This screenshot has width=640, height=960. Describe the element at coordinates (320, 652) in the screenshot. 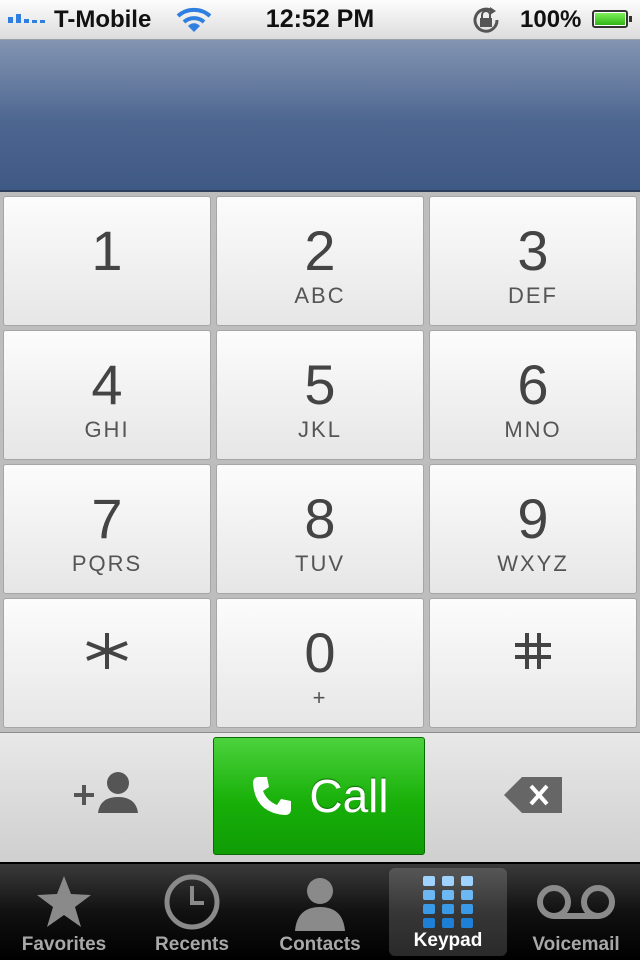

I see `key-digit: 0` at that location.